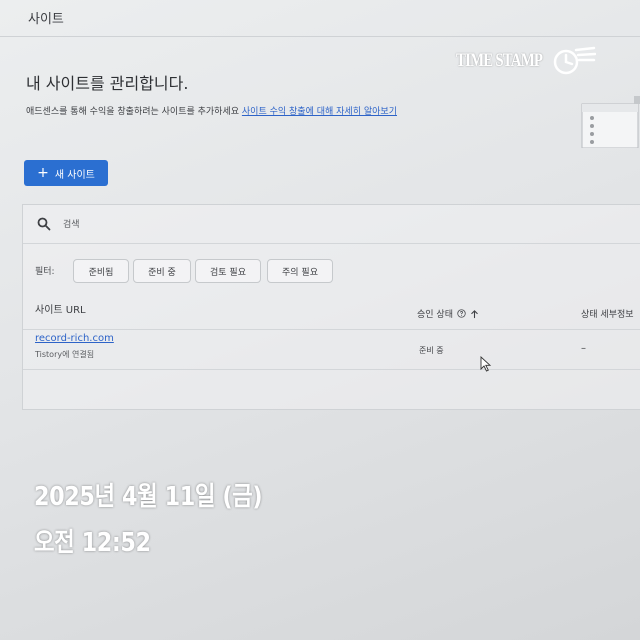  I want to click on search-icon, so click(44, 224).